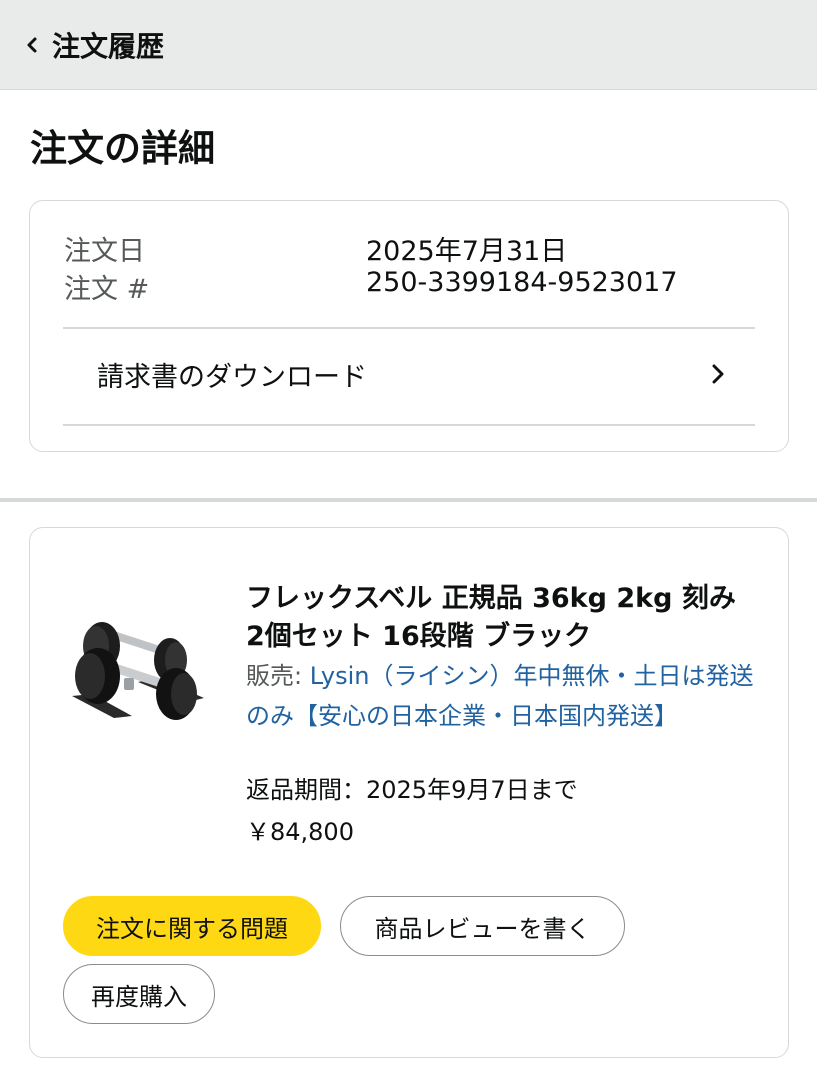  I want to click on section-separator, so click(408, 500).